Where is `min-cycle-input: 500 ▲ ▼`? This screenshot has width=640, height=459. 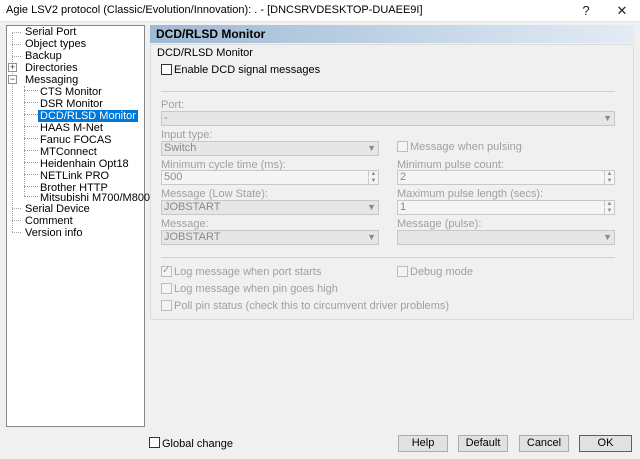
min-cycle-input: 500 ▲ ▼ is located at coordinates (270, 177).